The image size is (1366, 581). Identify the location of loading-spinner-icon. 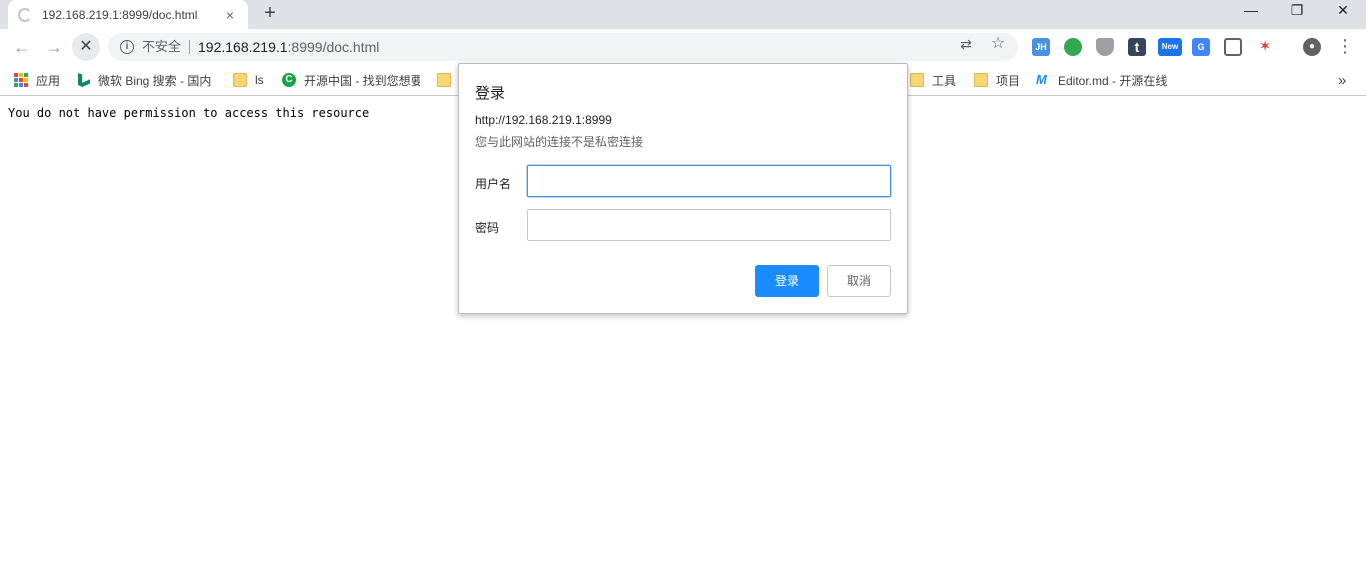
(25, 14).